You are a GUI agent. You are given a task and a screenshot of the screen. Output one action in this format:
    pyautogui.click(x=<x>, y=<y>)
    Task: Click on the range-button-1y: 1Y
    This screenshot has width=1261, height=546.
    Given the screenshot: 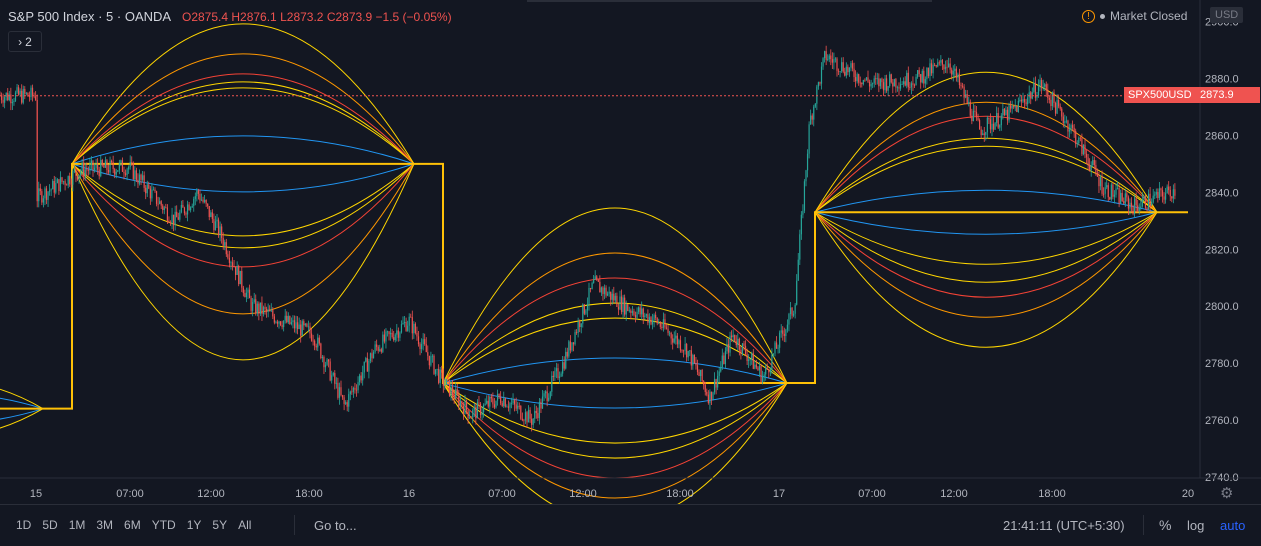 What is the action you would take?
    pyautogui.click(x=194, y=525)
    